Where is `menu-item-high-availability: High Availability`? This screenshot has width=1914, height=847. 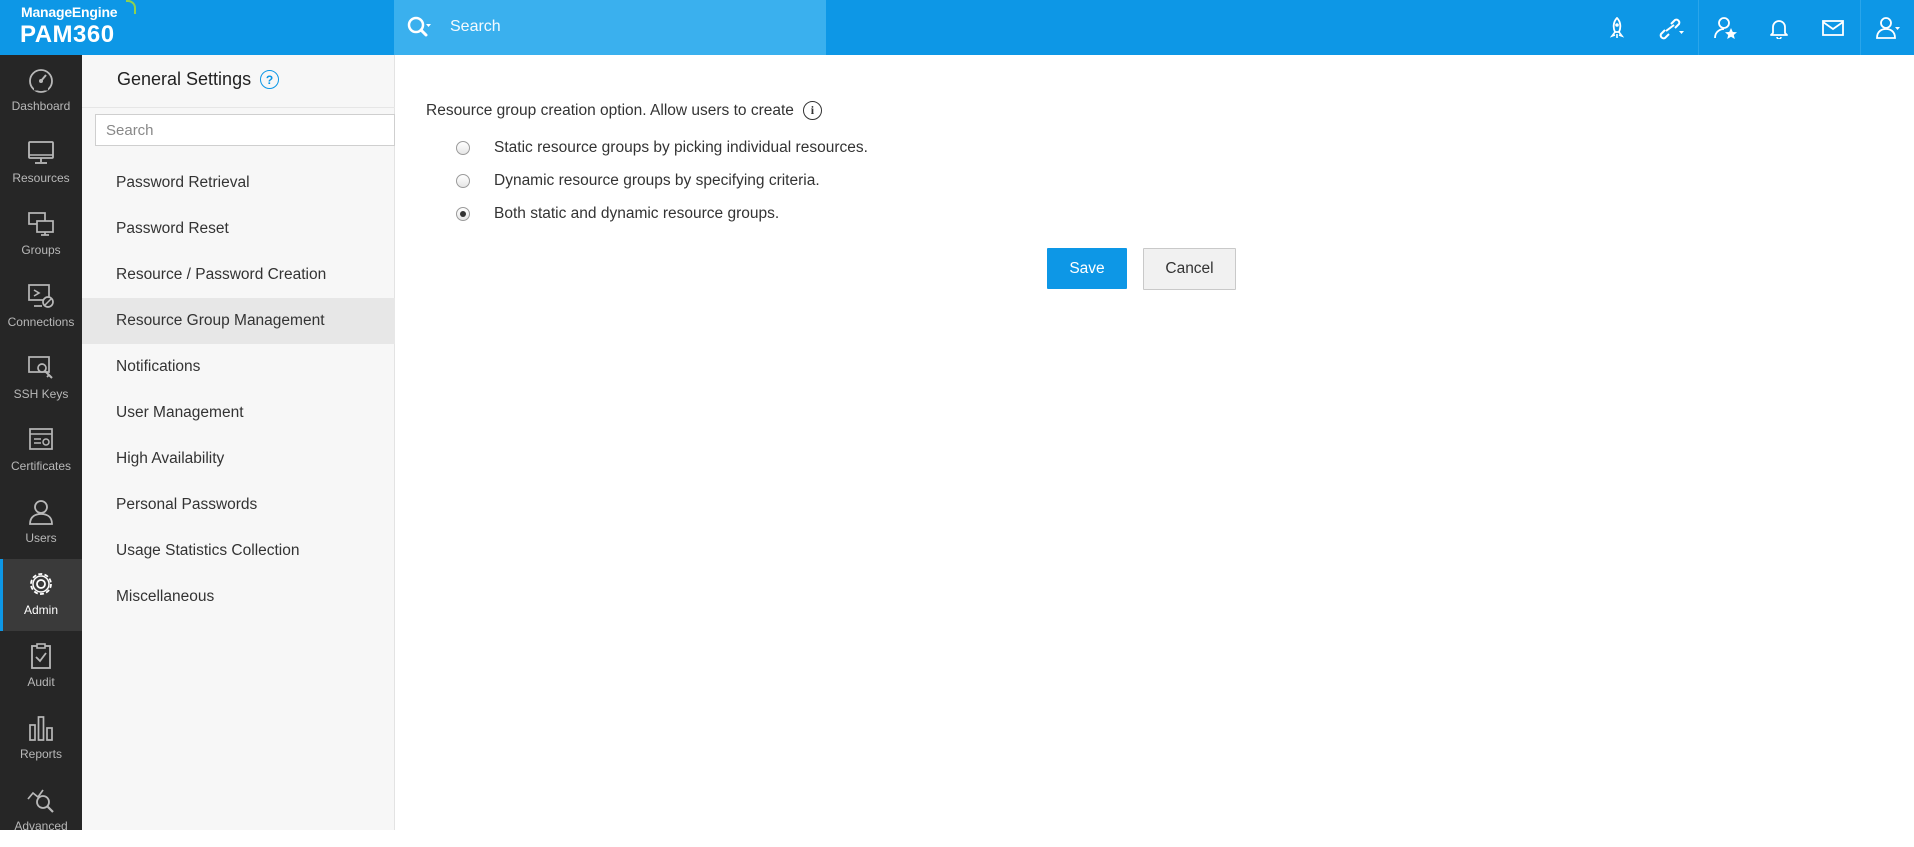 menu-item-high-availability: High Availability is located at coordinates (238, 459).